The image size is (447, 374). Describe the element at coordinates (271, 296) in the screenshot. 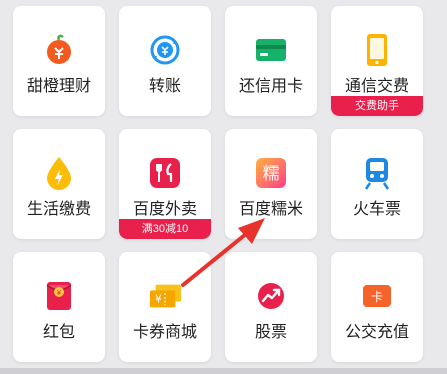

I see `stock-icon` at that location.